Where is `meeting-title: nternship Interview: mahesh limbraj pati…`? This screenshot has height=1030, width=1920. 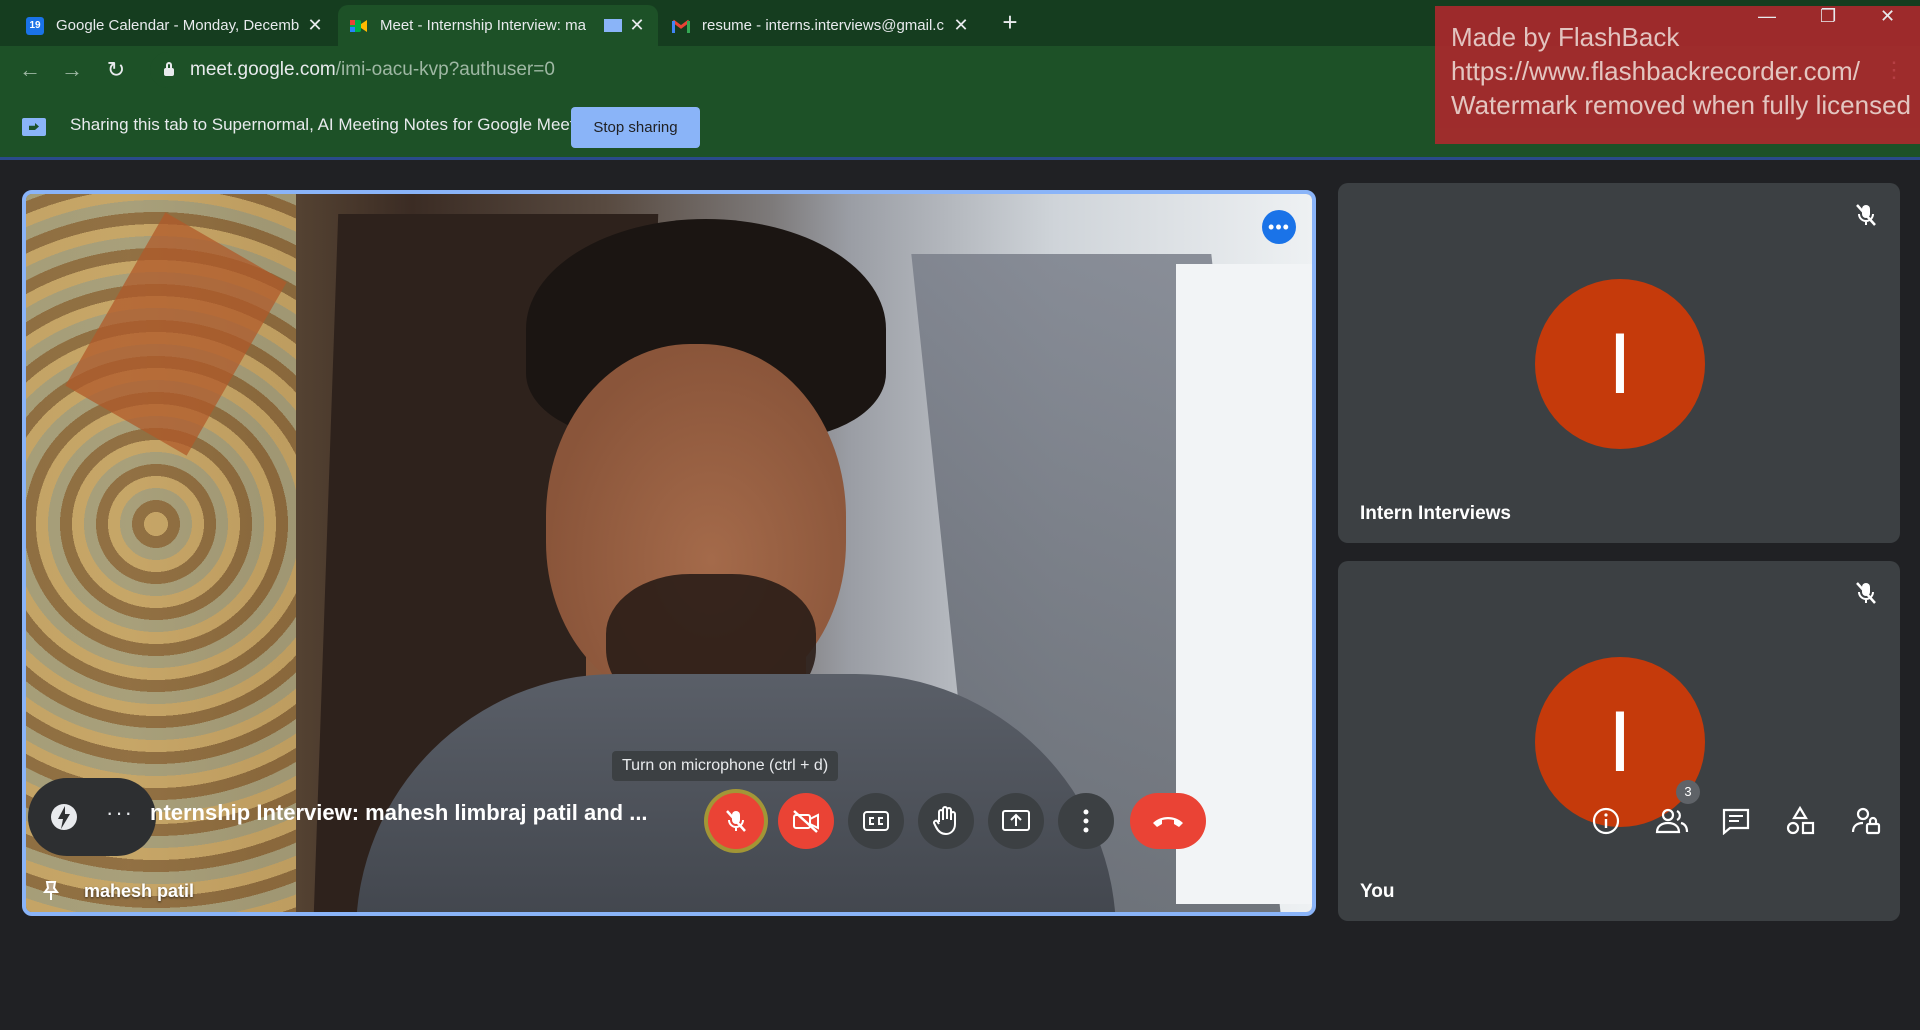 meeting-title: nternship Interview: mahesh limbraj pati… is located at coordinates (399, 812).